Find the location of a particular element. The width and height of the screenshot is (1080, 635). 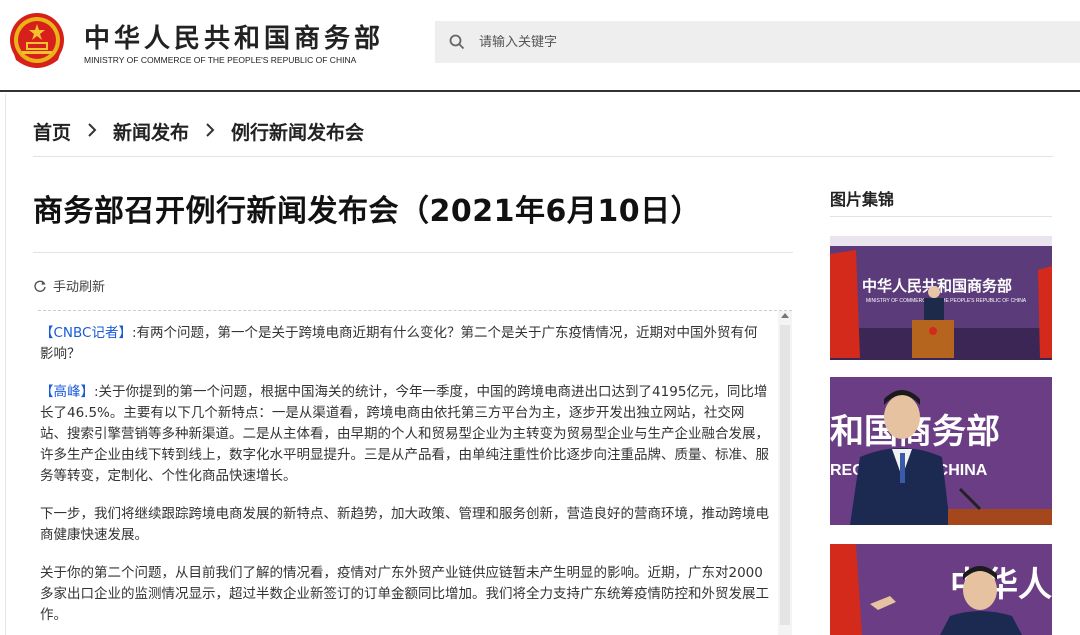

search-input is located at coordinates (759, 42).